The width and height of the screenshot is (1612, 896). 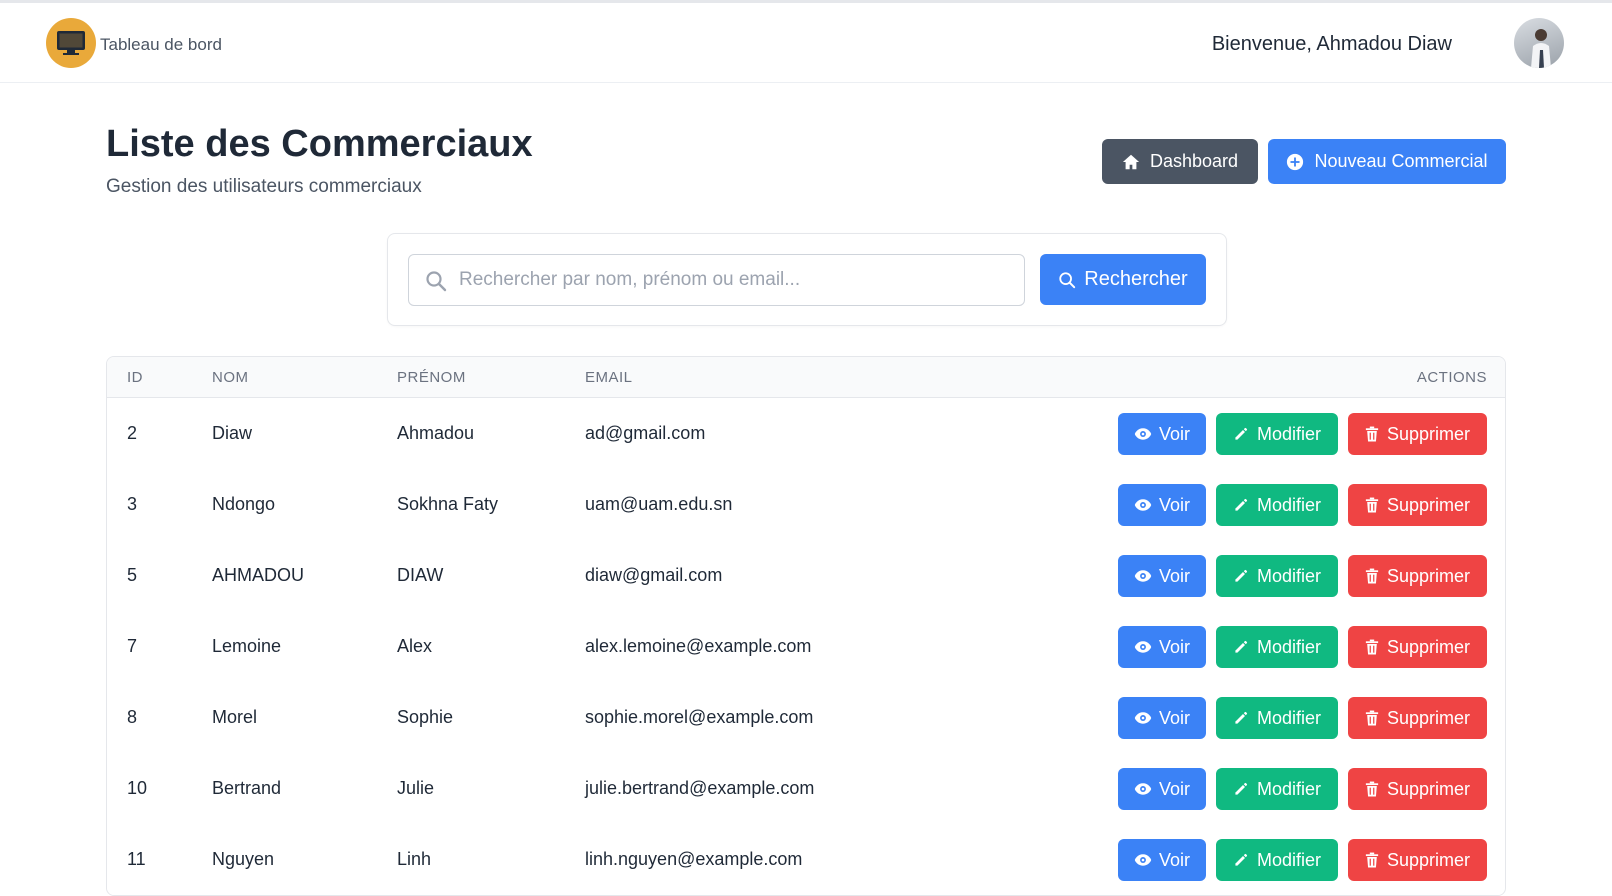 I want to click on cell-nom: Morel, so click(x=235, y=717).